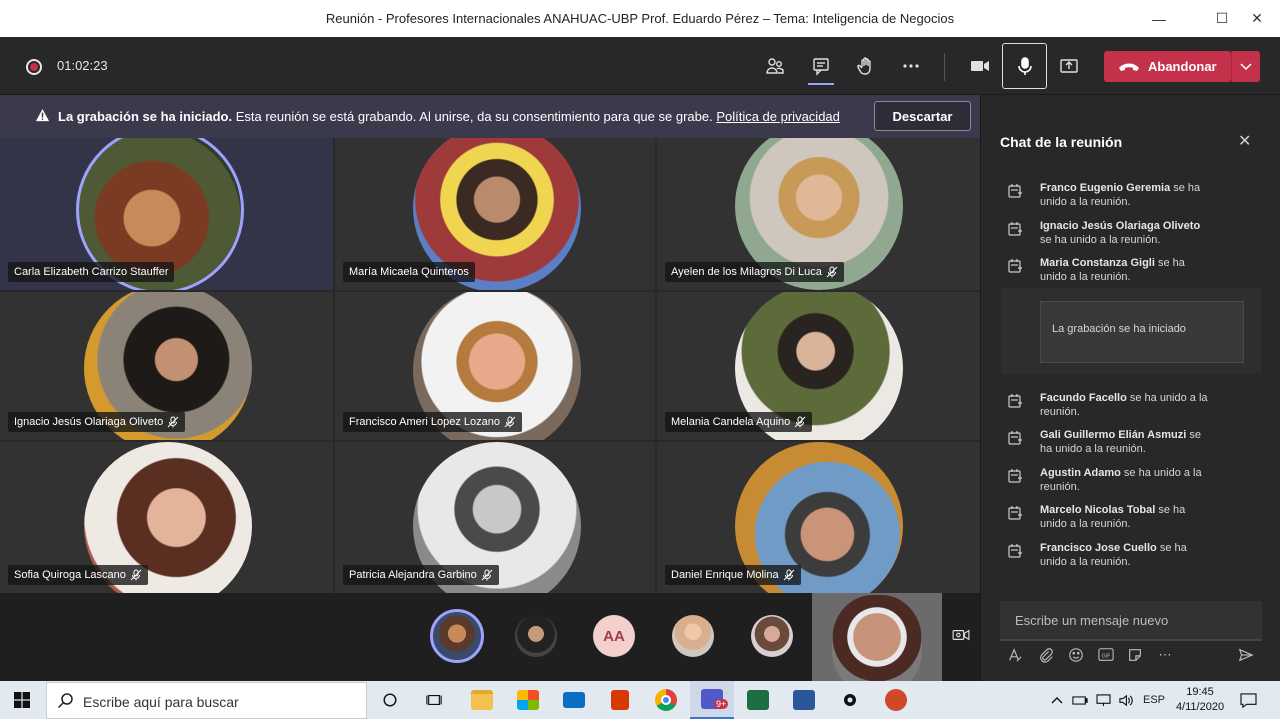  I want to click on leave-label: Abandonar, so click(1182, 66).